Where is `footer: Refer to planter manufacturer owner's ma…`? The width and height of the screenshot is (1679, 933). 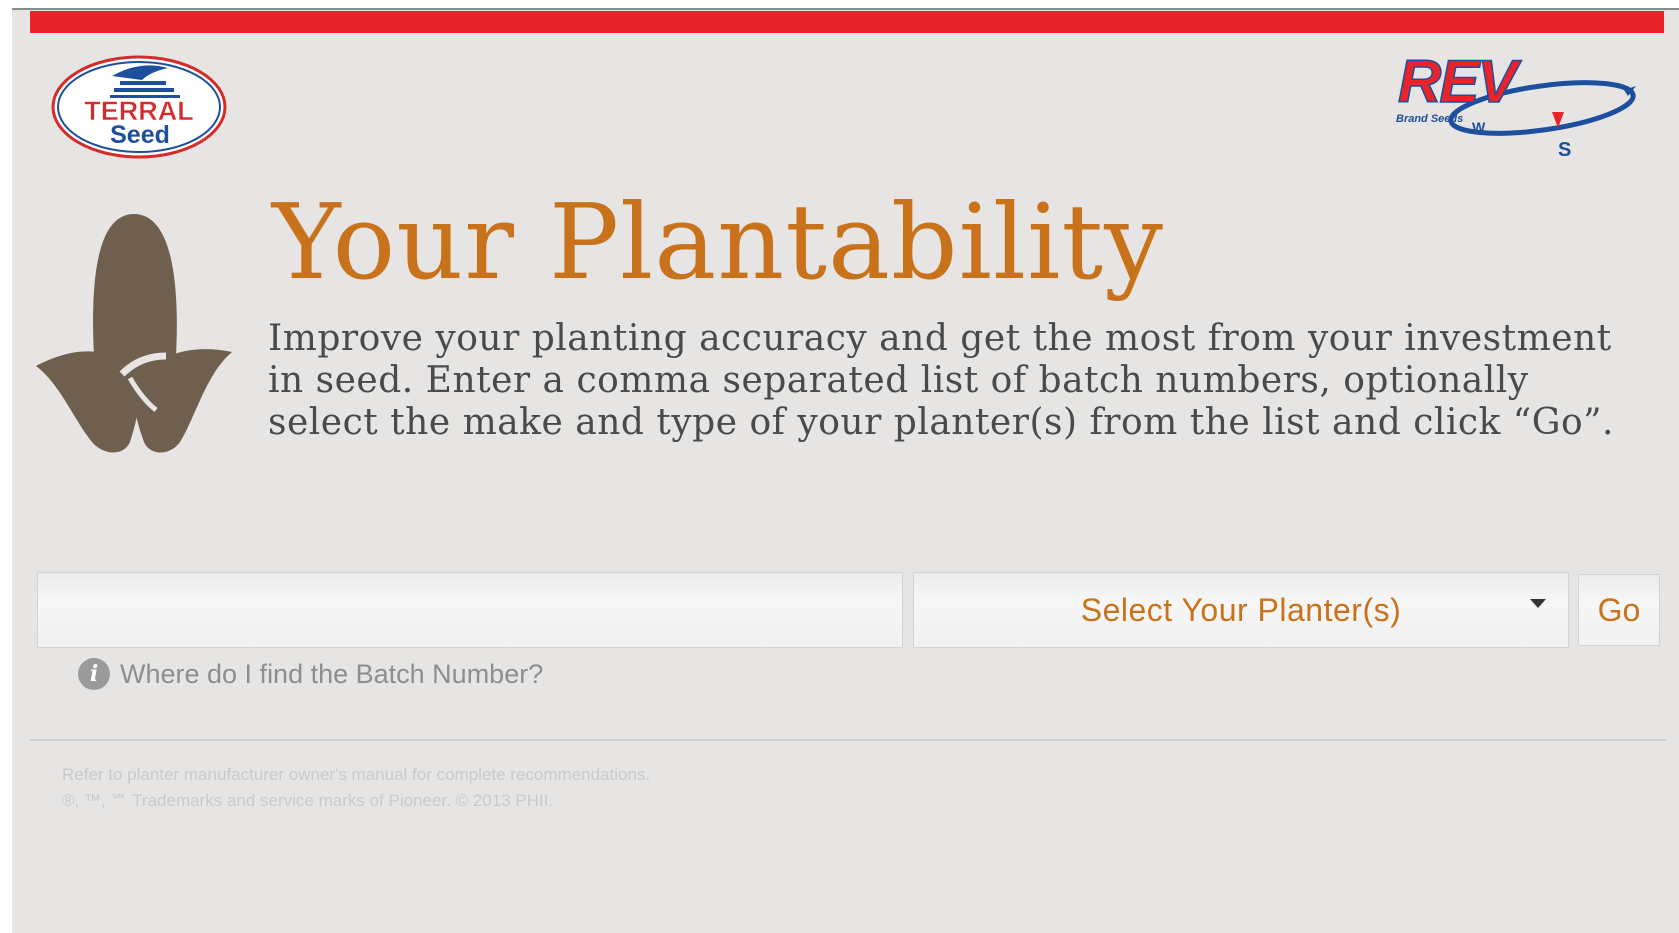
footer: Refer to planter manufacturer owner's ma… is located at coordinates (356, 788).